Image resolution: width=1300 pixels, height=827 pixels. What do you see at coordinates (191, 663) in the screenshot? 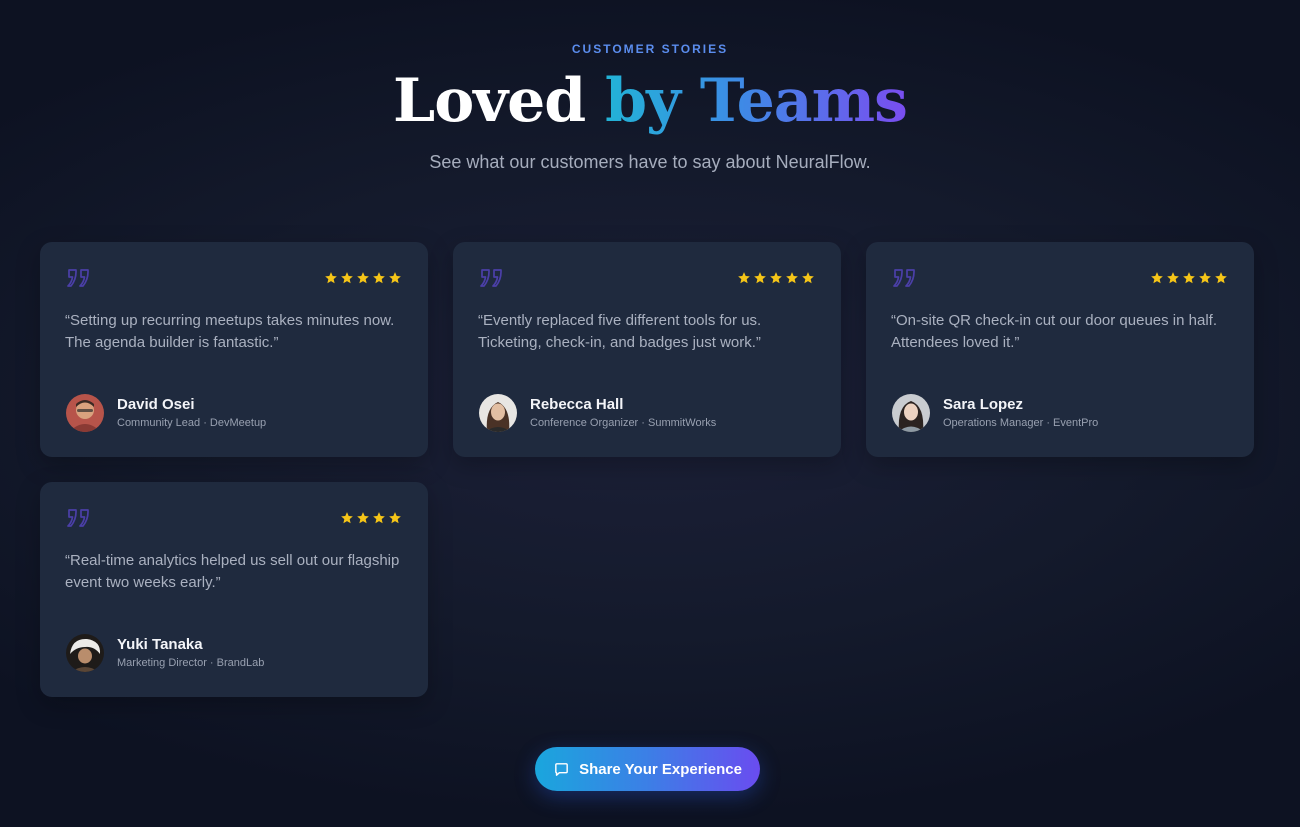
I see `author-role: Marketing Director · BrandLab` at bounding box center [191, 663].